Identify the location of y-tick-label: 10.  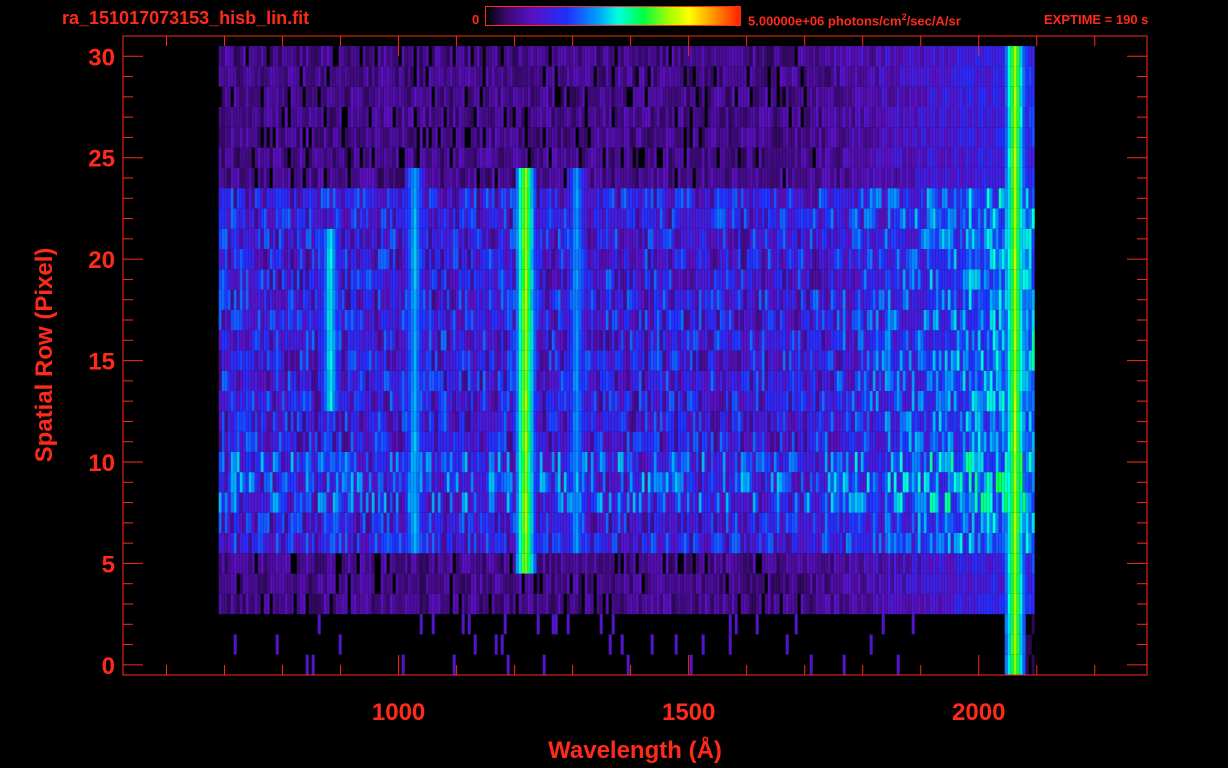
(101, 463).